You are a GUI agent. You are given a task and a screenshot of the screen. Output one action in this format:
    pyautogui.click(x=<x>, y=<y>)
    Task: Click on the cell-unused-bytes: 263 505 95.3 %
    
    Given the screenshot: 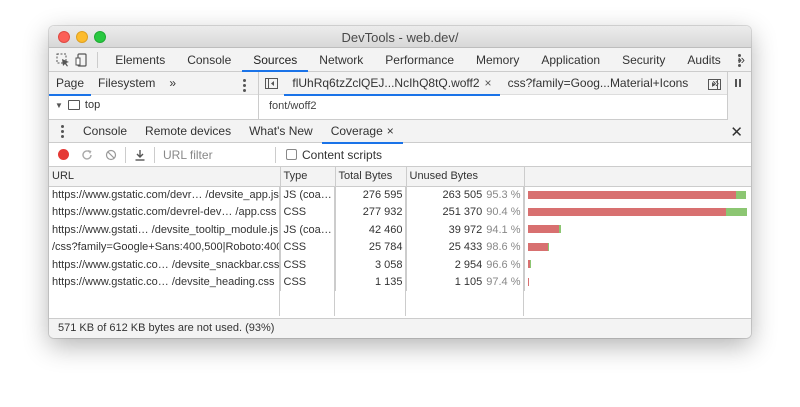 What is the action you would take?
    pyautogui.click(x=465, y=195)
    